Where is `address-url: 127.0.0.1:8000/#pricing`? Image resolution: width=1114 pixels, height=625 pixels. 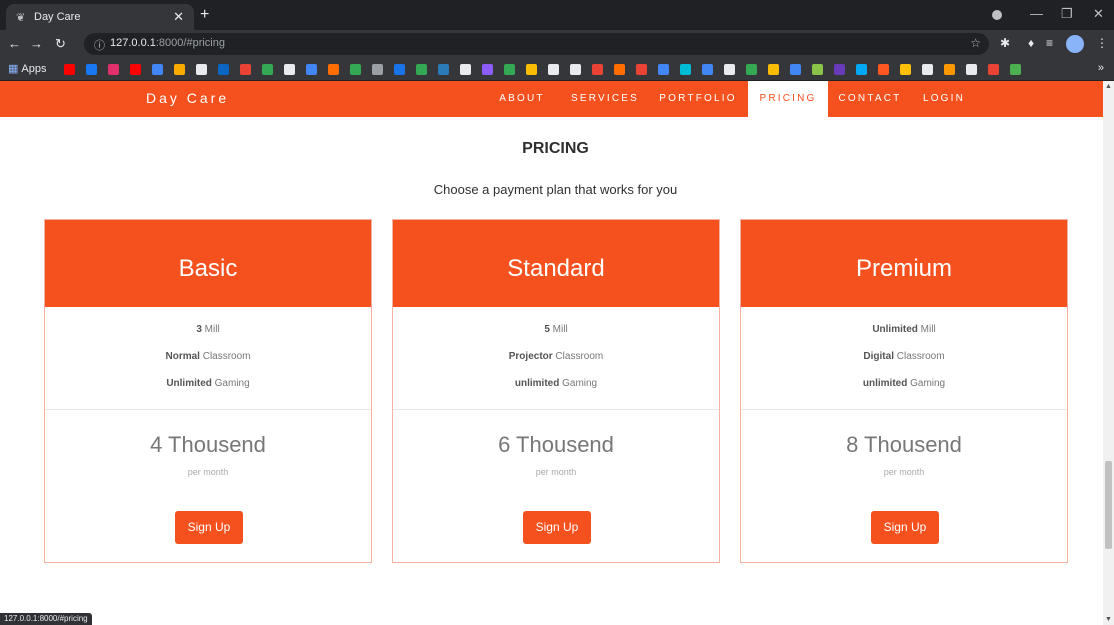 address-url: 127.0.0.1:8000/#pricing is located at coordinates (167, 43).